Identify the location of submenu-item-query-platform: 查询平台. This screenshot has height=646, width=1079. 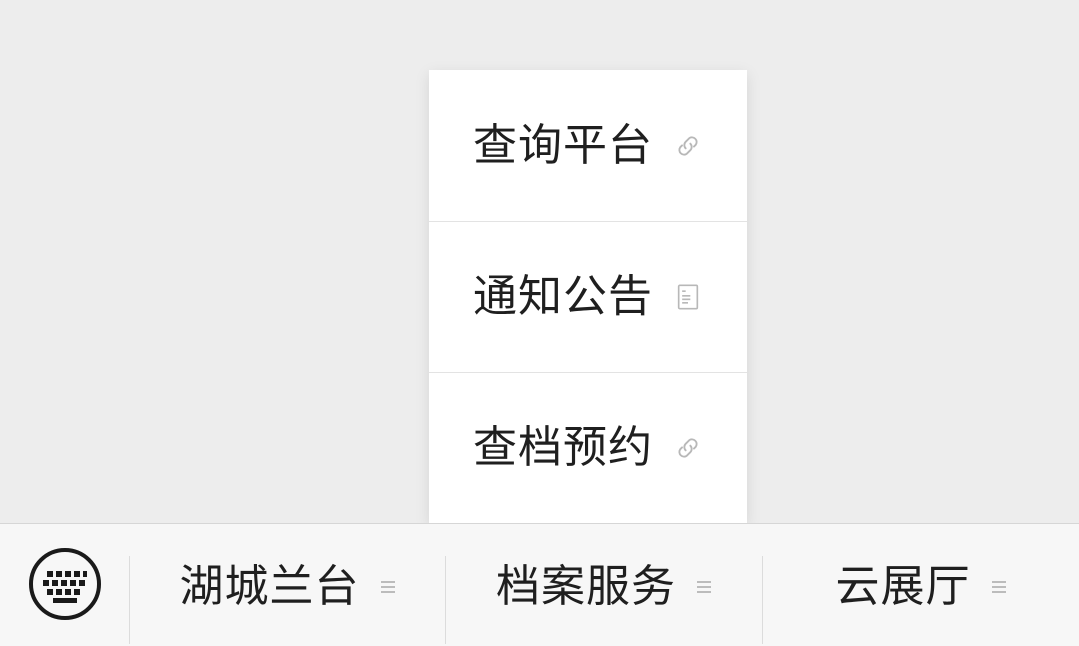
(588, 145).